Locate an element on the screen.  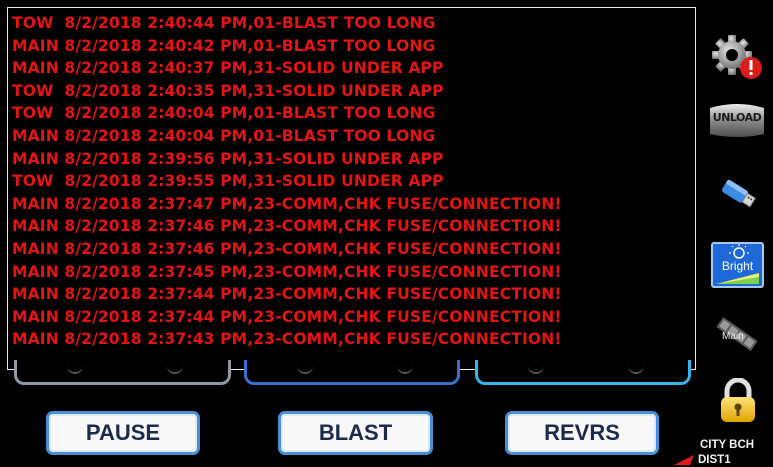
district-label: DIST1 is located at coordinates (714, 460).